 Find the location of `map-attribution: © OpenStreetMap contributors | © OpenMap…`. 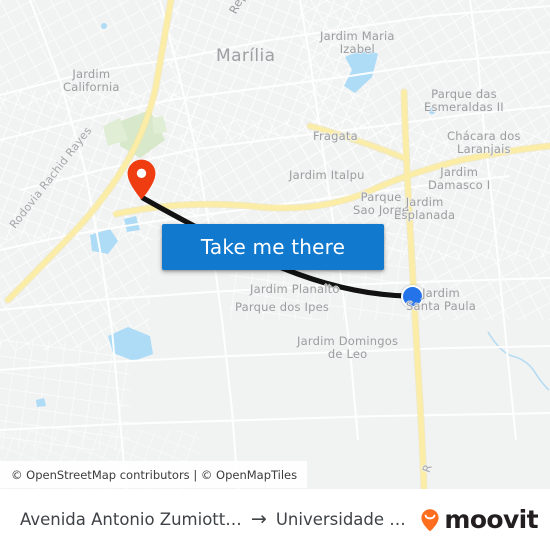

map-attribution: © OpenStreetMap contributors | © OpenMap… is located at coordinates (154, 474).